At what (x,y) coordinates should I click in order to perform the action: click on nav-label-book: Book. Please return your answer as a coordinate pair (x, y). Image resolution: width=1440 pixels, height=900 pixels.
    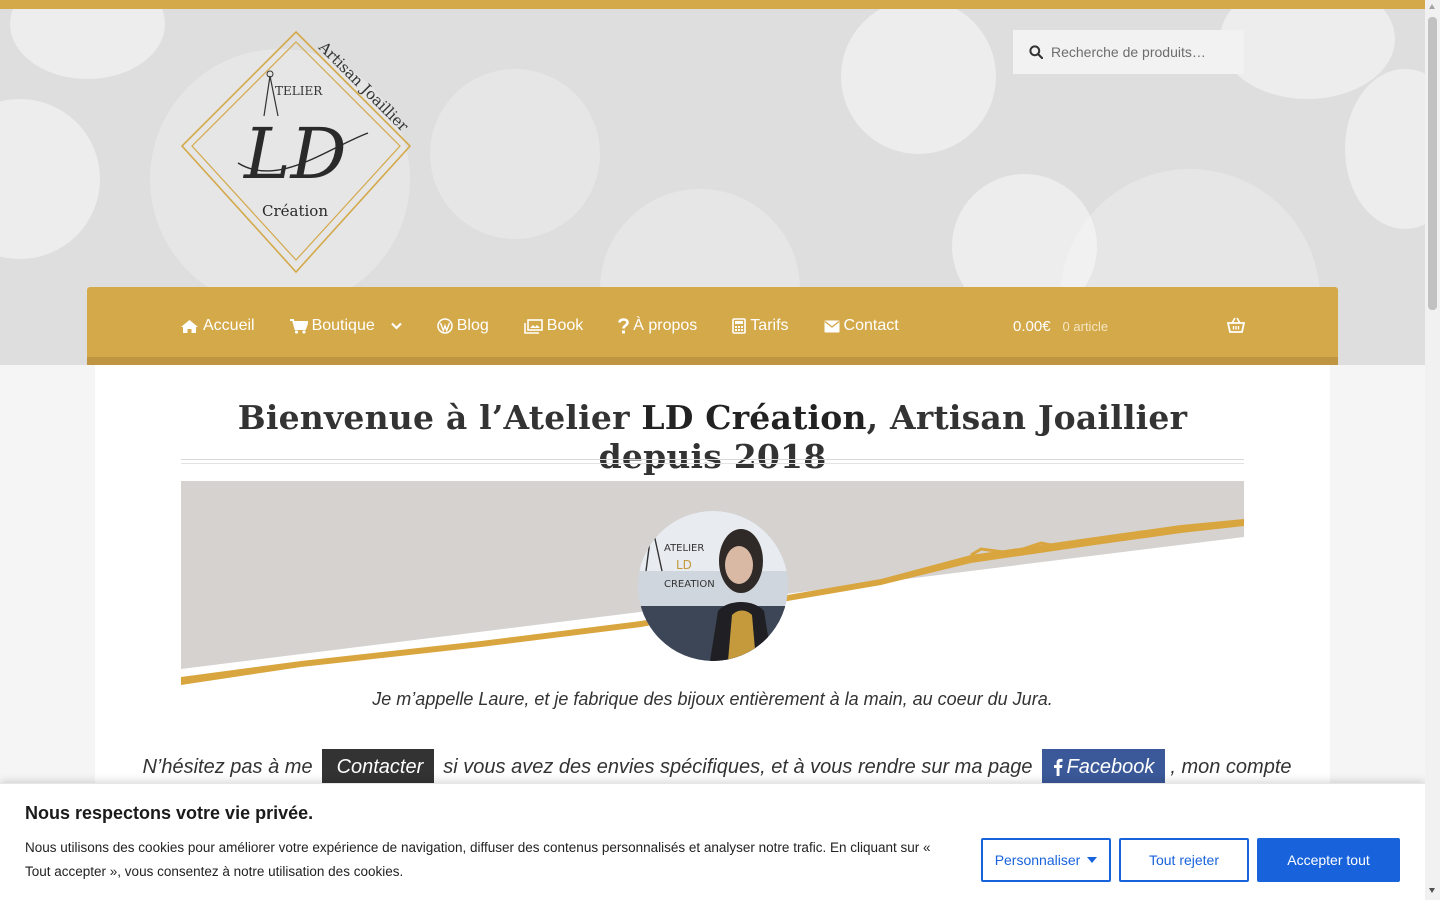
    Looking at the image, I should click on (565, 325).